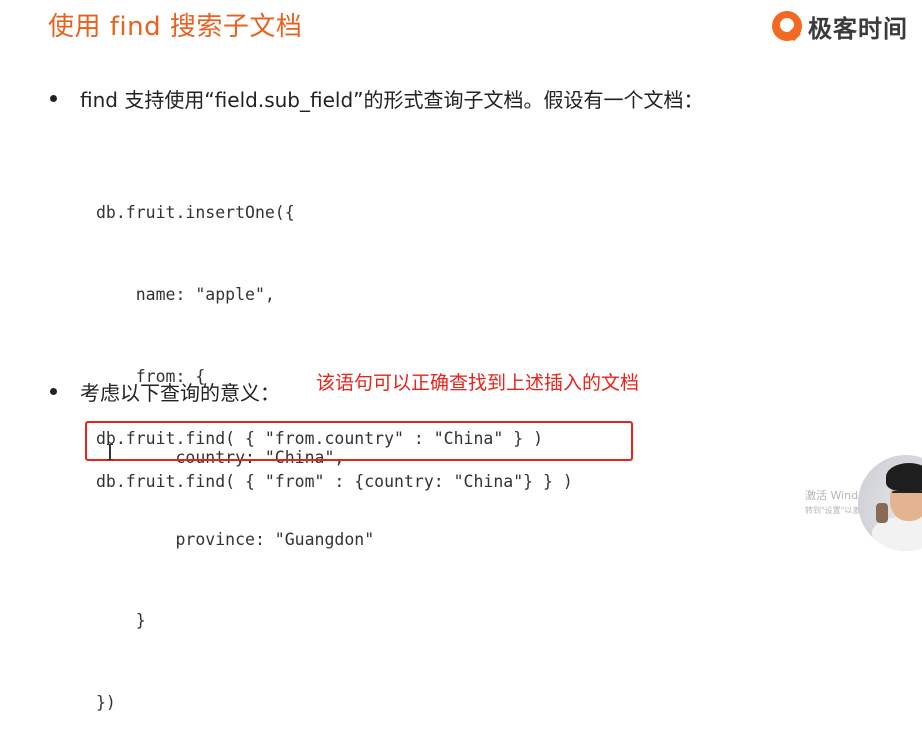 The width and height of the screenshot is (922, 743). I want to click on code-line: province: "Guangdon", so click(235, 539).